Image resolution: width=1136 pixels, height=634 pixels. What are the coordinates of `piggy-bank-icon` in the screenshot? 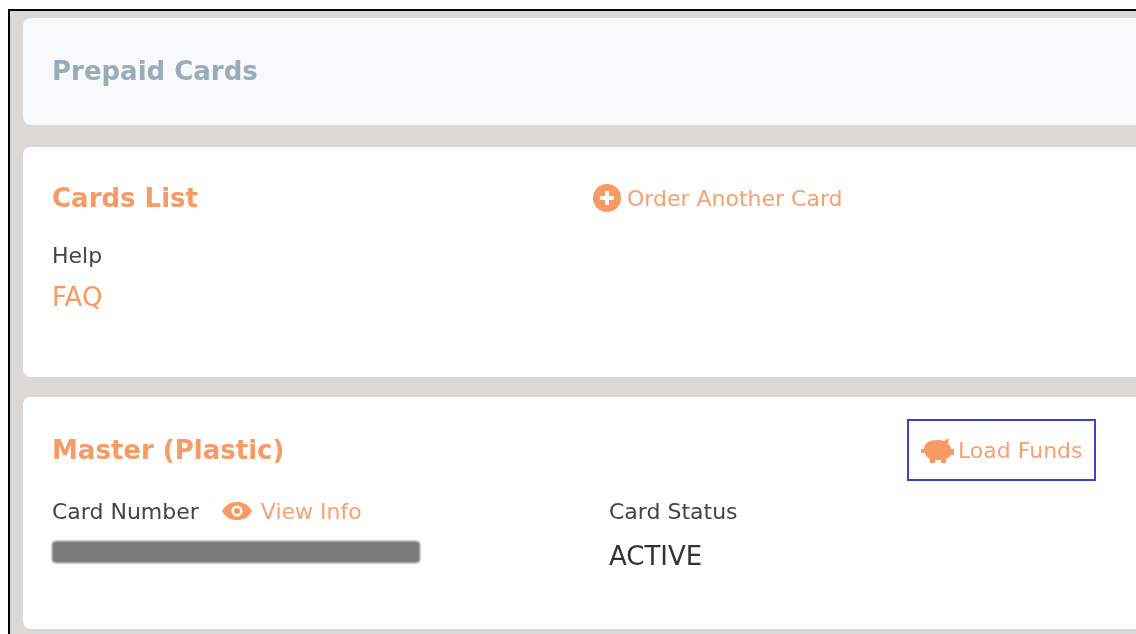 It's located at (937, 450).